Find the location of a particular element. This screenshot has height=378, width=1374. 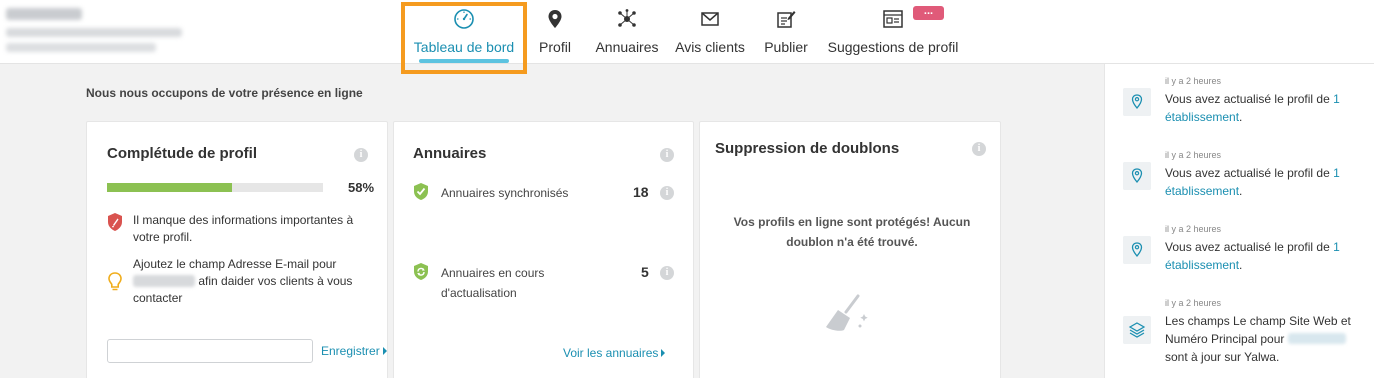

updating-directories-label: Annuaires en cours d'actualisation is located at coordinates (493, 283).